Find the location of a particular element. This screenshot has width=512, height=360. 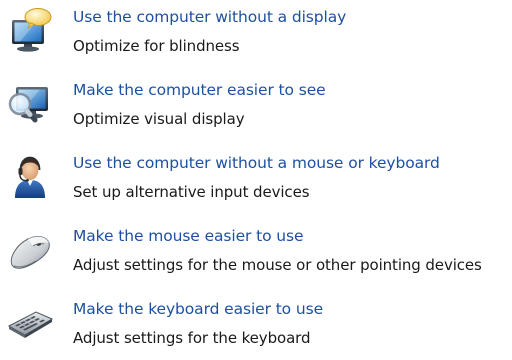

task-description-easier-to-see: Optimize visual display is located at coordinates (159, 119).